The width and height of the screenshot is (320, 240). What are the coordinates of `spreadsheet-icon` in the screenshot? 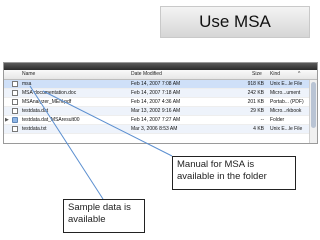 It's located at (15, 111).